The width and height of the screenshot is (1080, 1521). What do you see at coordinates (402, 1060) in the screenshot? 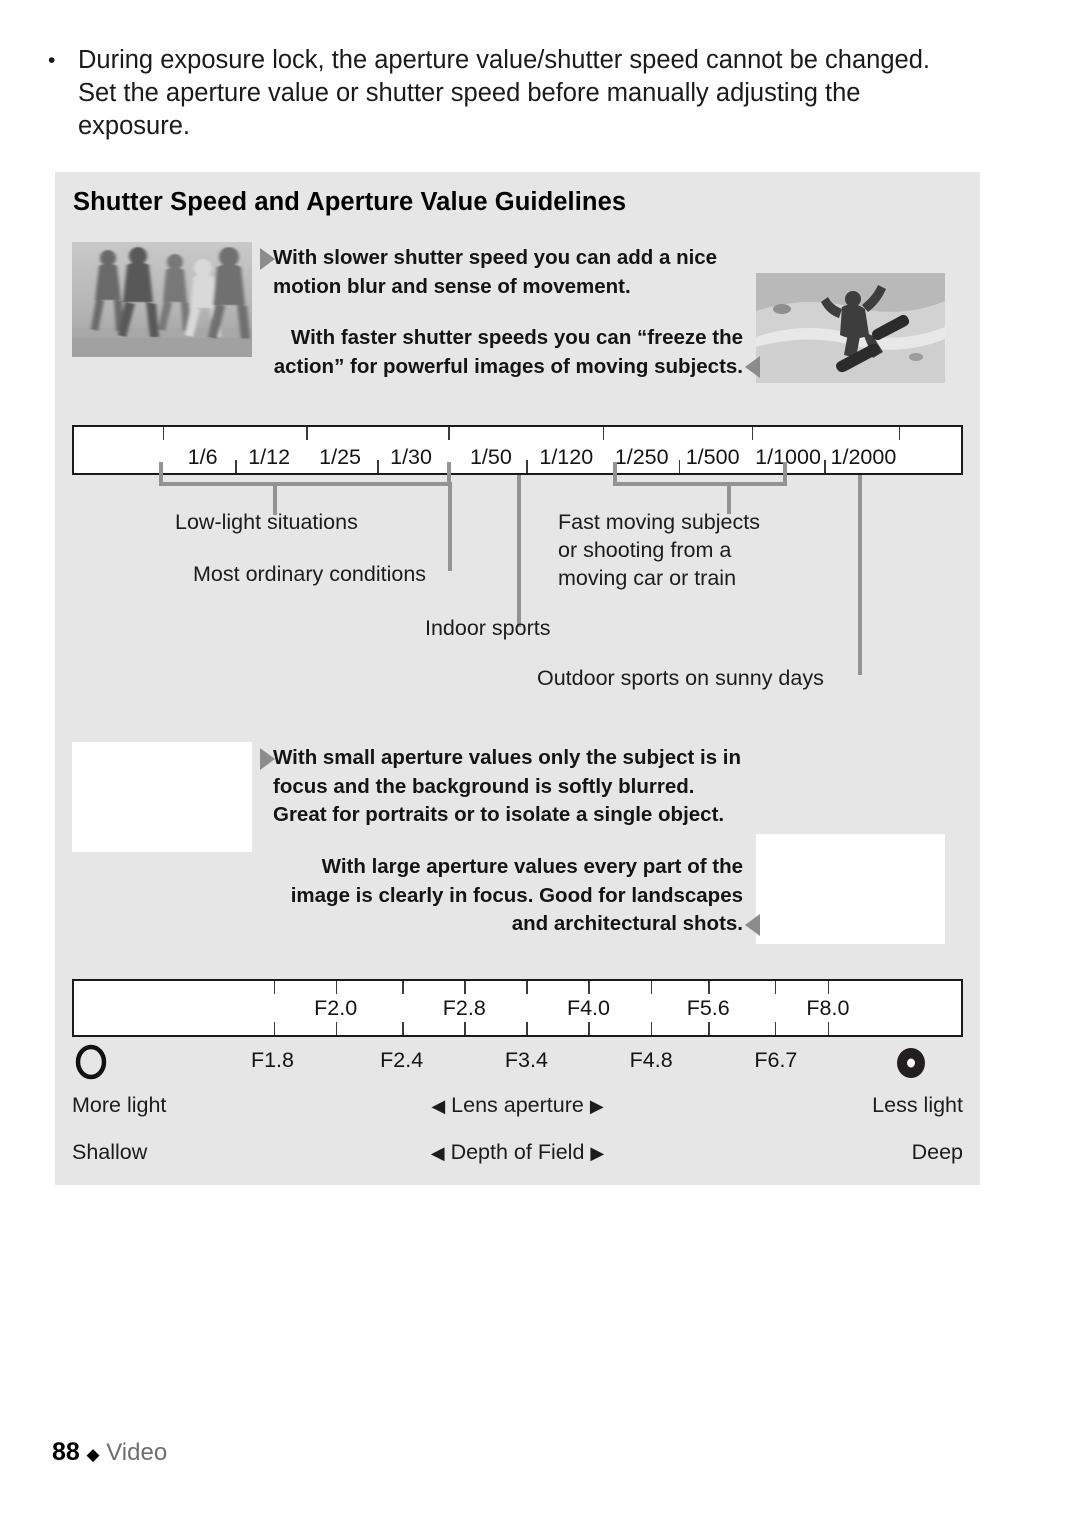
I see `aperture-bottom-label: F2.4` at bounding box center [402, 1060].